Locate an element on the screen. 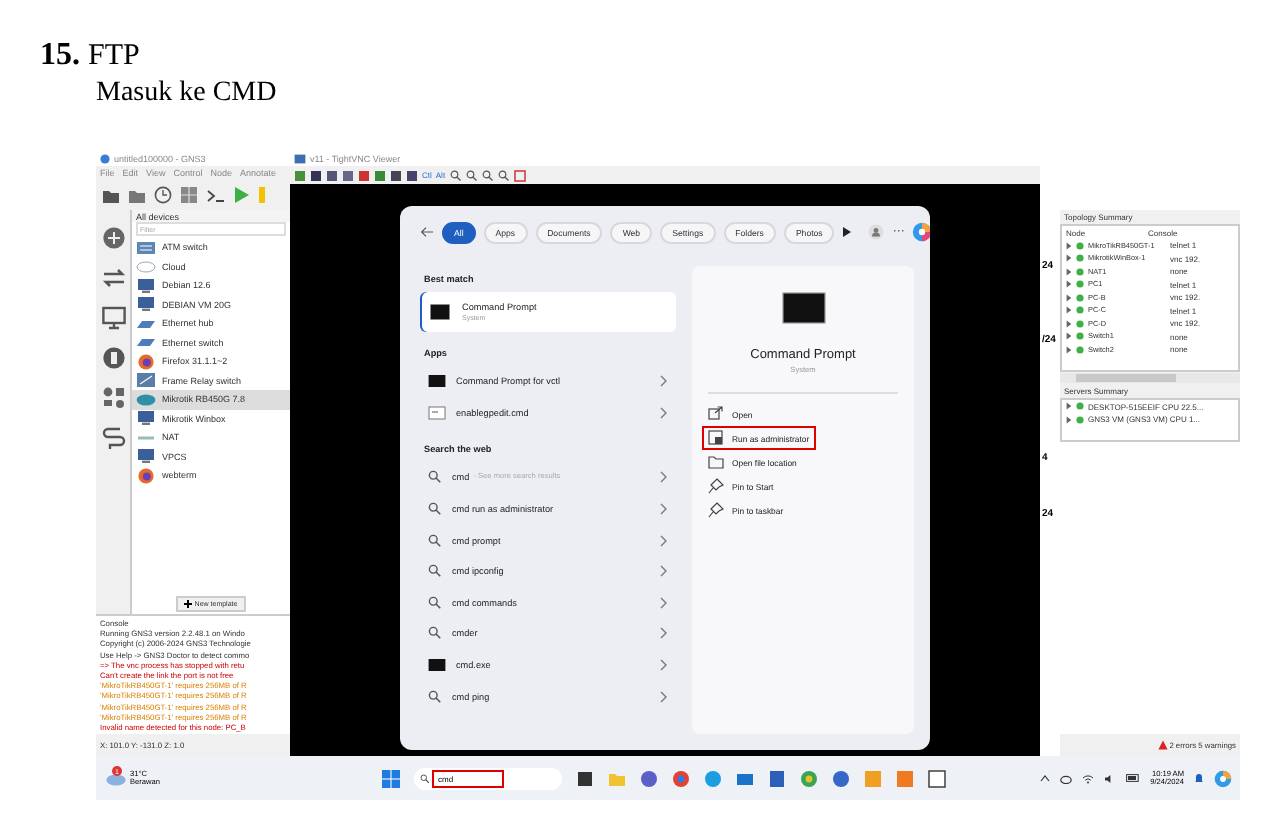  clock-icon is located at coordinates (163, 195).